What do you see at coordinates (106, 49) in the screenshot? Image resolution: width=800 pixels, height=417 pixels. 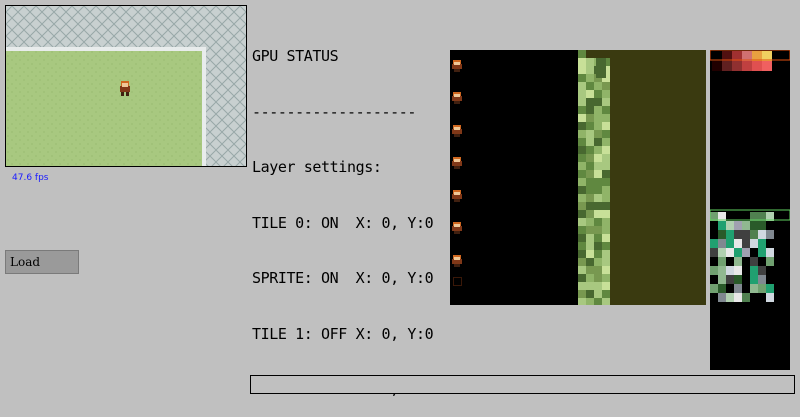 I see `grass-border-top` at bounding box center [106, 49].